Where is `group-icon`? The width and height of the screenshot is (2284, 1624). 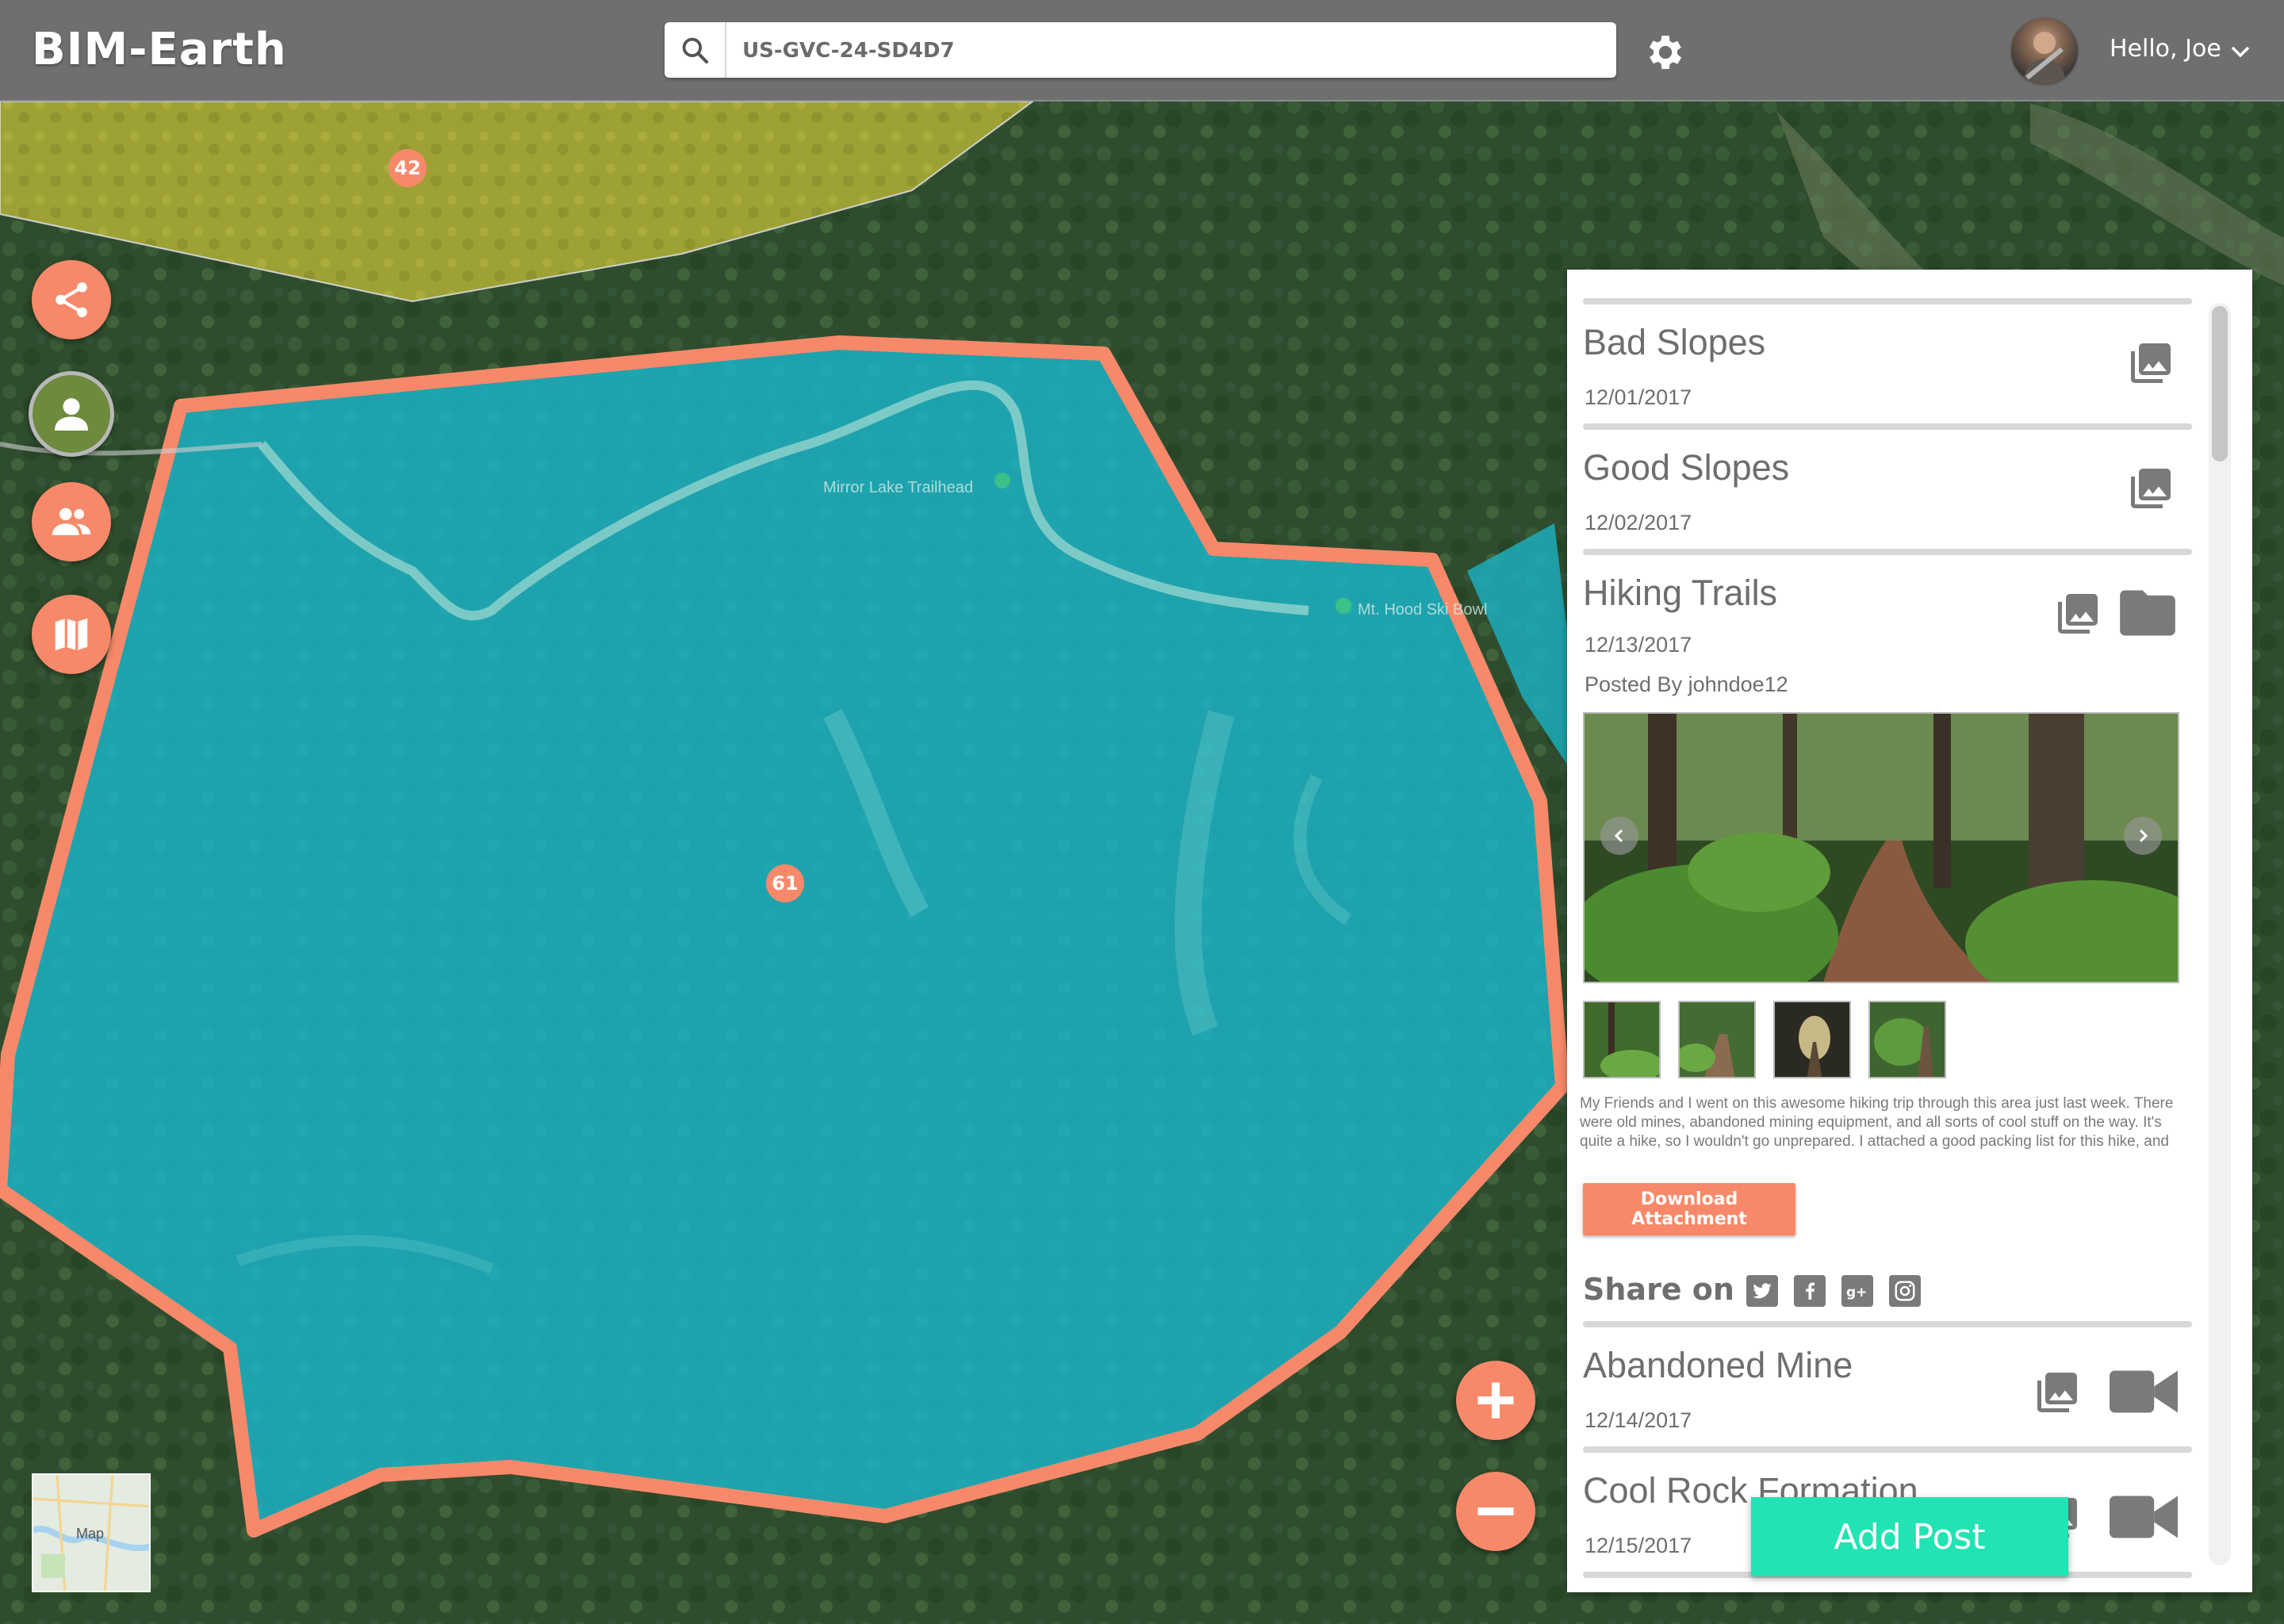 group-icon is located at coordinates (71, 521).